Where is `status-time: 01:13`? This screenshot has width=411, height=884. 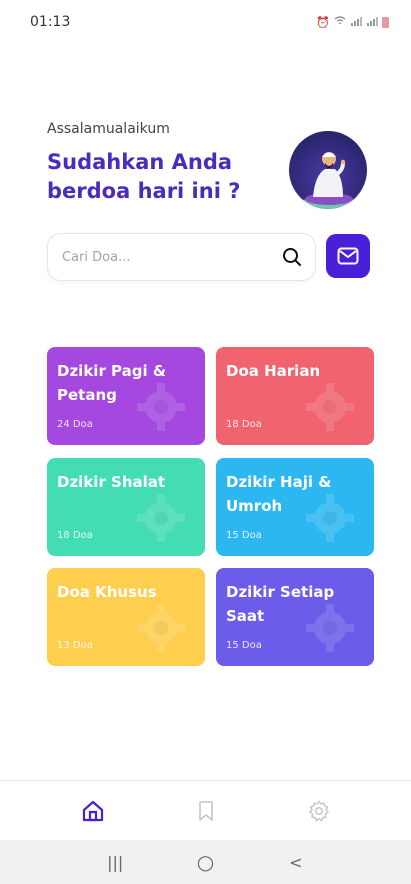
status-time: 01:13 is located at coordinates (50, 22).